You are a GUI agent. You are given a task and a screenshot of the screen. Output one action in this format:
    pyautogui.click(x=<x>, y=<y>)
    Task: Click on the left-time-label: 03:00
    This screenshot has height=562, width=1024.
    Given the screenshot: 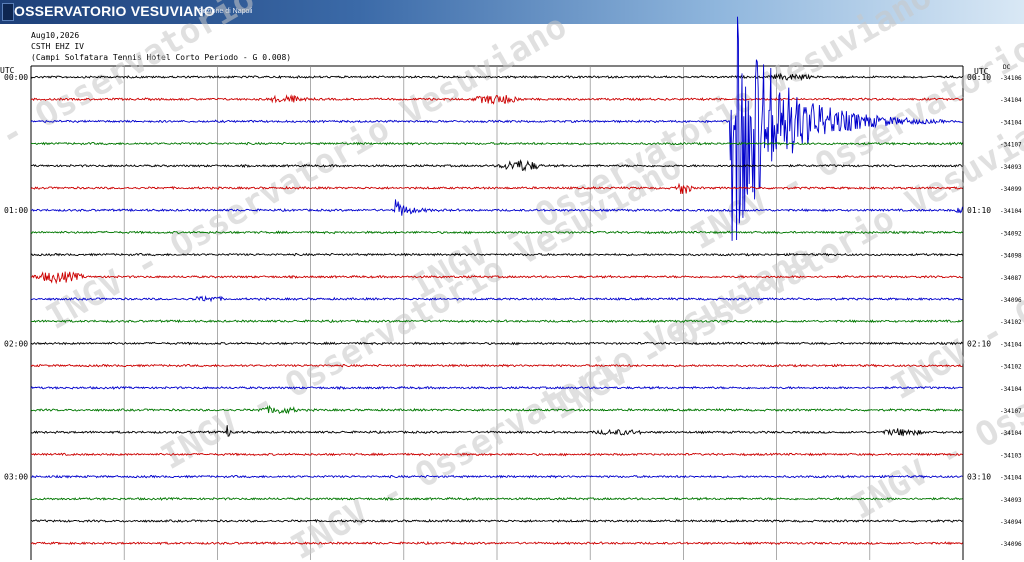 What is the action you would take?
    pyautogui.click(x=16, y=477)
    